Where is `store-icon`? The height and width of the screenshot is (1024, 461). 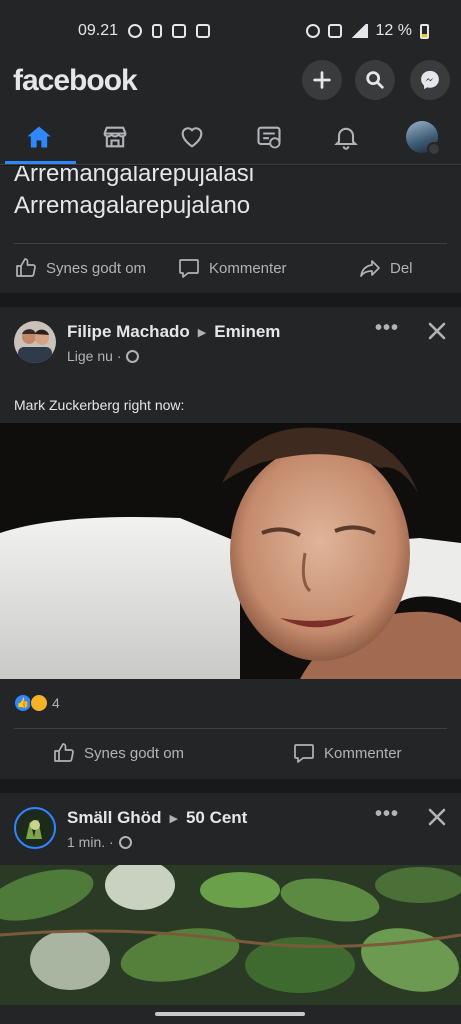
store-icon is located at coordinates (115, 137).